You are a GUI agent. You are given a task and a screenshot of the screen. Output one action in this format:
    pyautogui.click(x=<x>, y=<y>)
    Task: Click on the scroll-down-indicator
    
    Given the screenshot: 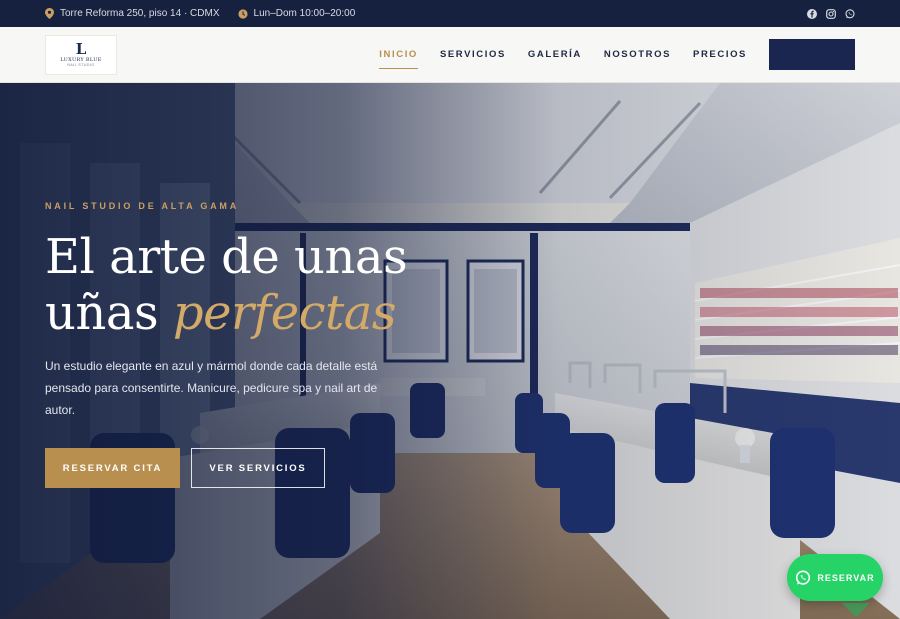 What is the action you would take?
    pyautogui.click(x=856, y=610)
    